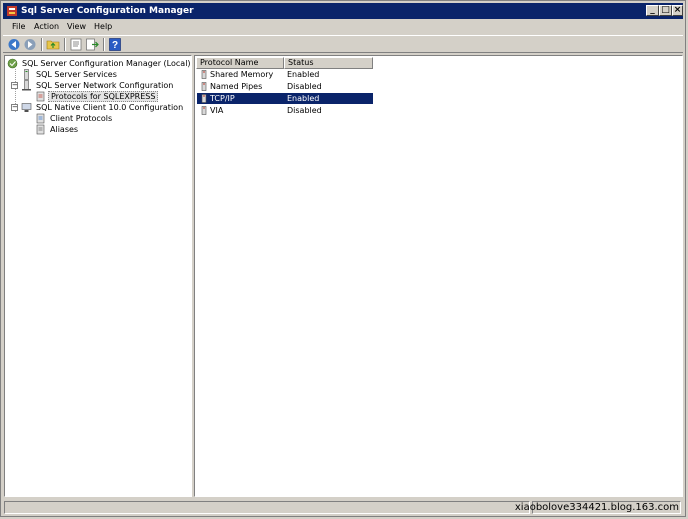 This screenshot has height=519, width=688. What do you see at coordinates (242, 74) in the screenshot?
I see `protocol-name: Shared Memory` at bounding box center [242, 74].